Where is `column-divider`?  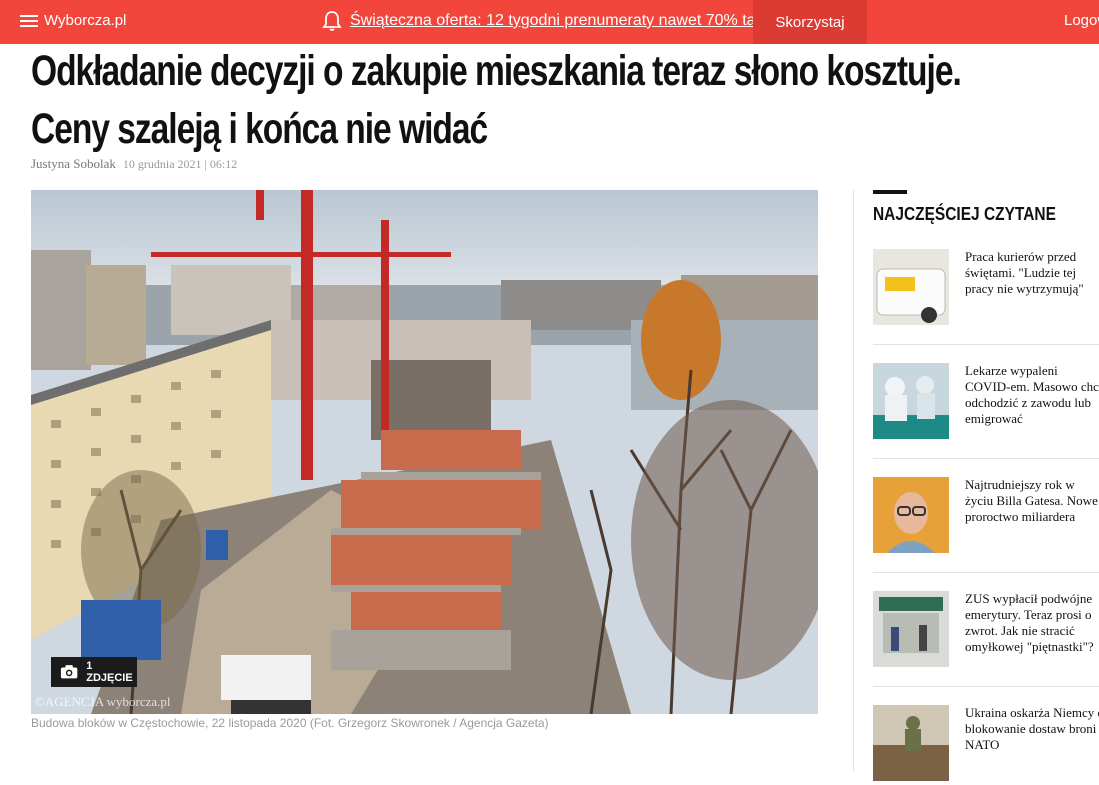
column-divider is located at coordinates (853, 480).